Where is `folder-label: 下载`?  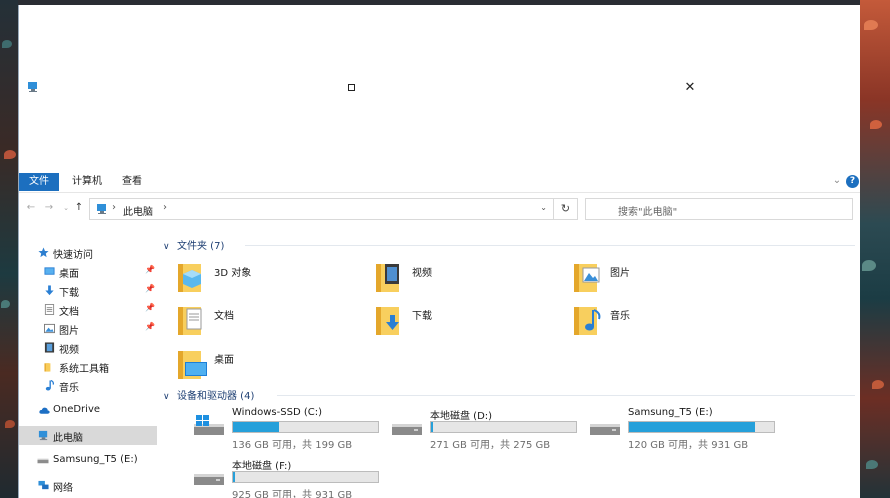 folder-label: 下载 is located at coordinates (422, 316).